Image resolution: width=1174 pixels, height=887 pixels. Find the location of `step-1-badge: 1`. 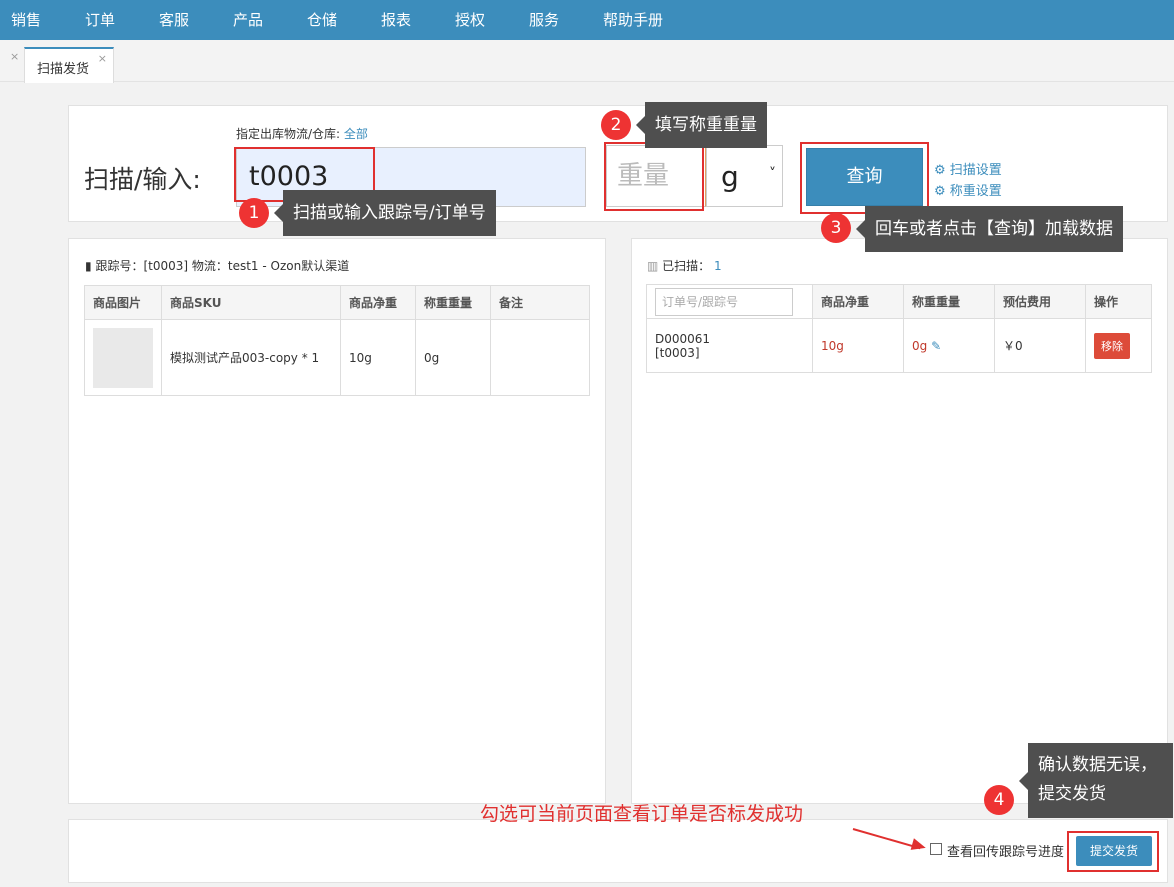

step-1-badge: 1 is located at coordinates (254, 213).